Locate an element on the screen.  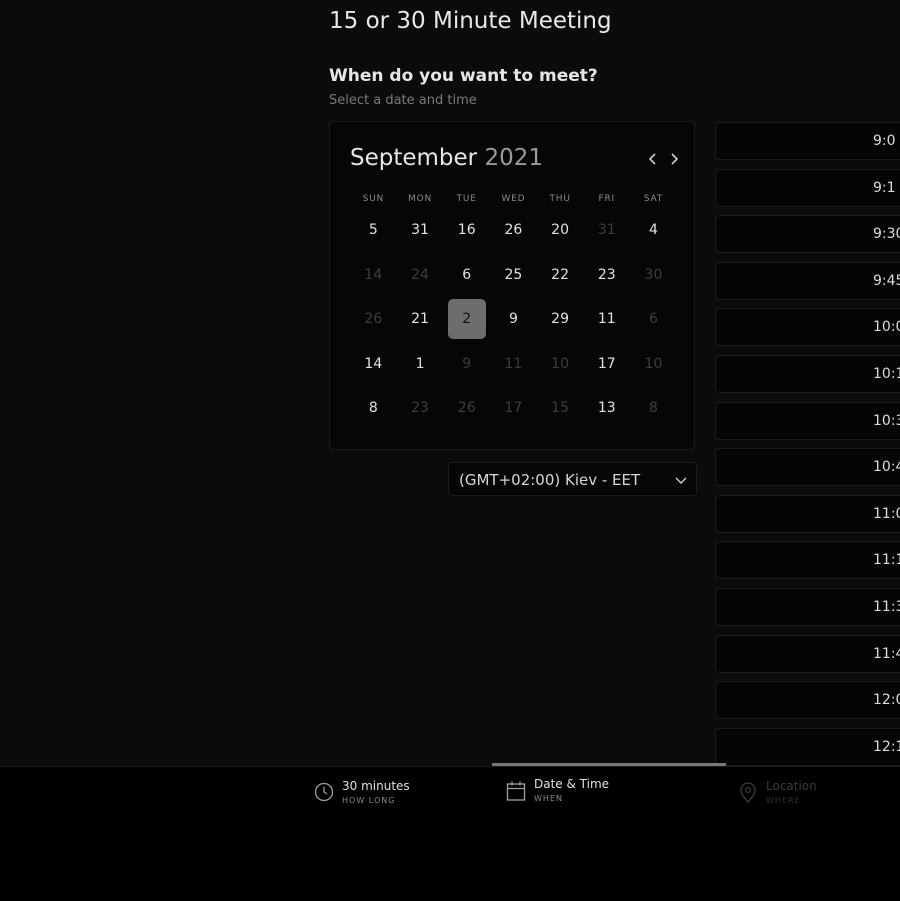
calendar-day: 22 is located at coordinates (560, 275).